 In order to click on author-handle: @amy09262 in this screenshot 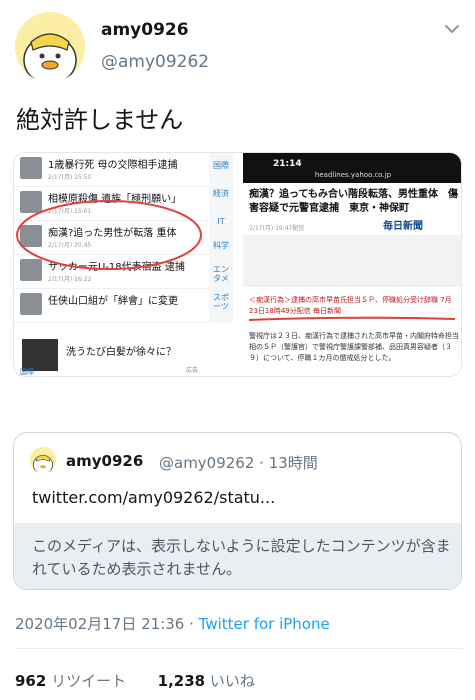, I will do `click(155, 62)`.